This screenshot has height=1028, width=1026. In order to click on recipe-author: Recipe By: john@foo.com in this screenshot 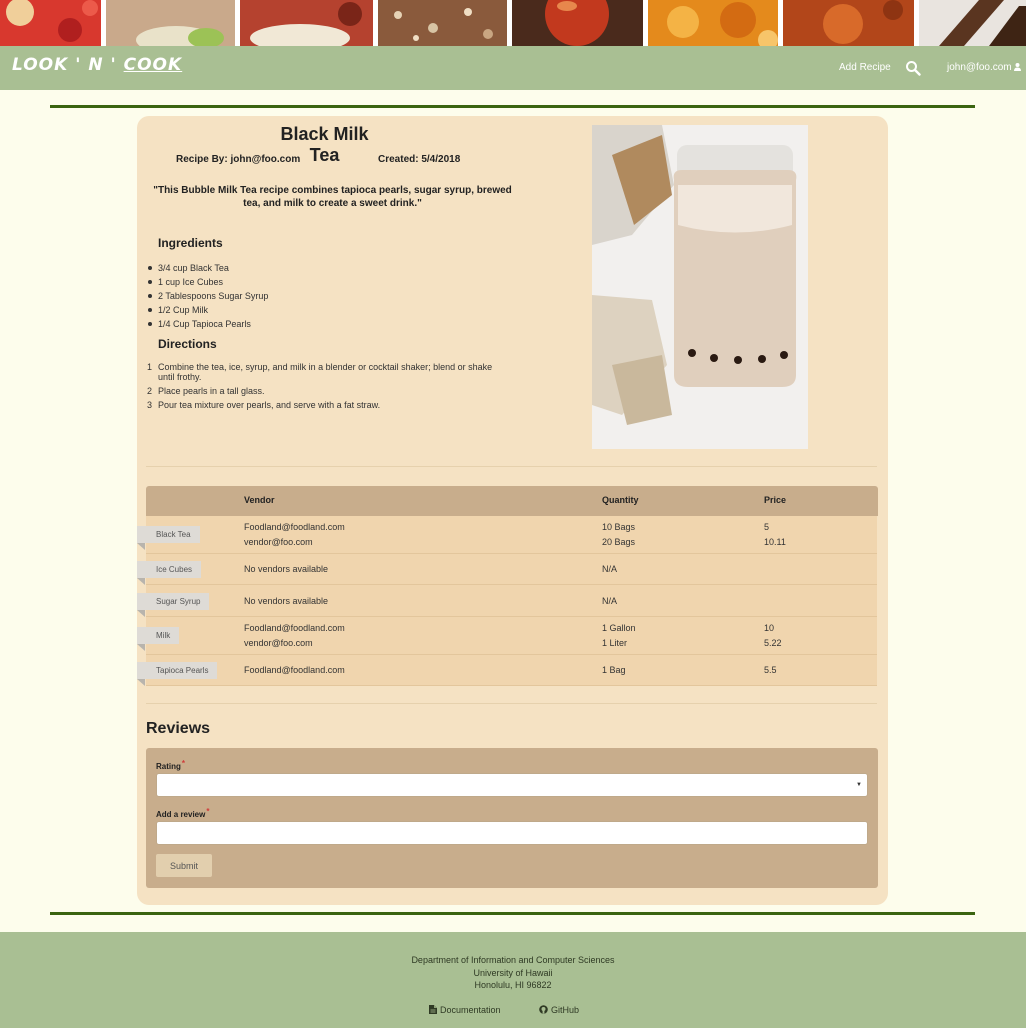, I will do `click(238, 159)`.